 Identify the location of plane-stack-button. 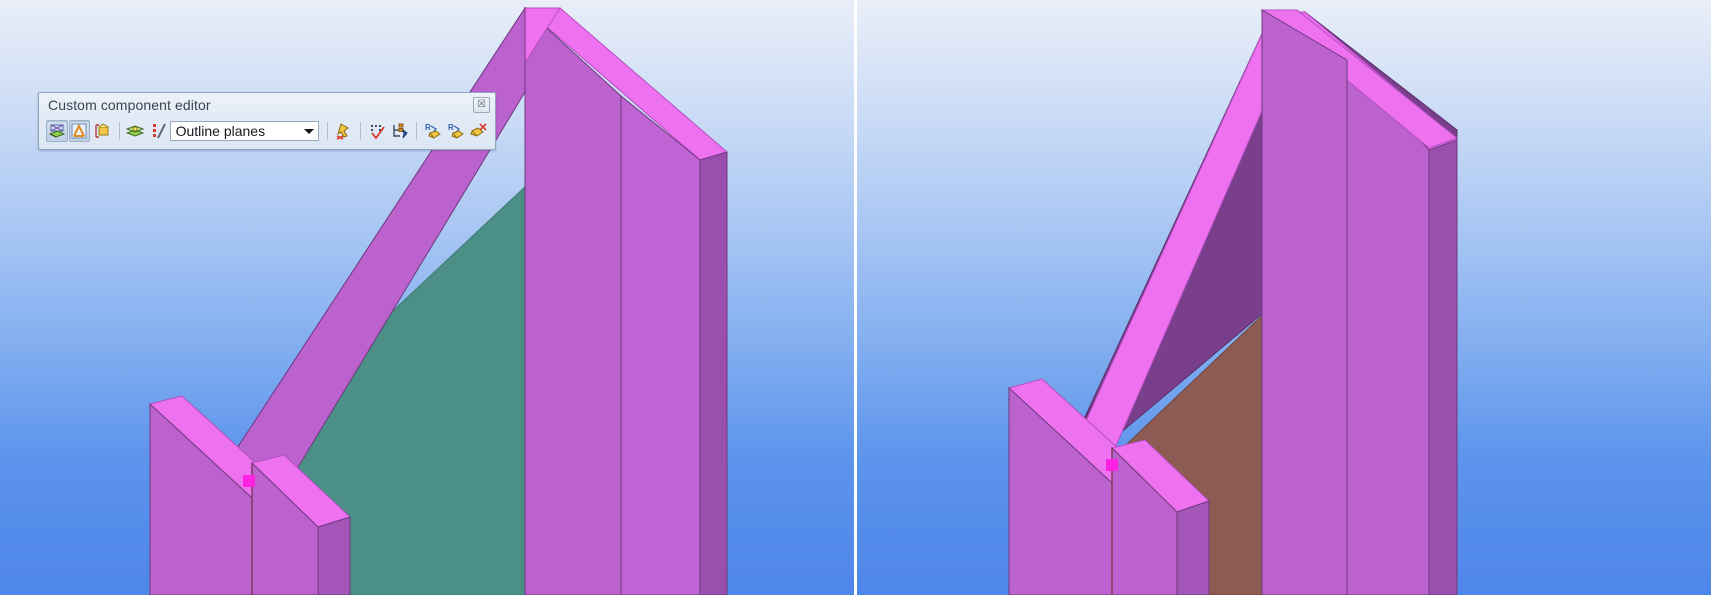
(136, 131).